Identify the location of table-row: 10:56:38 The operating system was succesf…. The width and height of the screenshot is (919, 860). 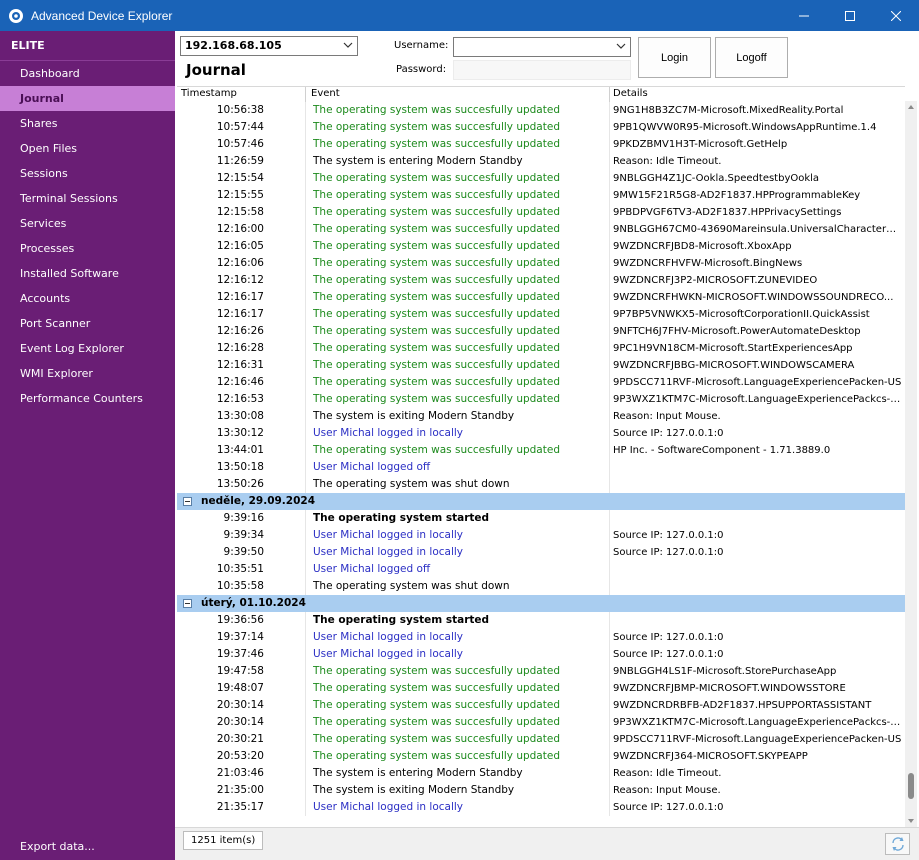
(541, 110).